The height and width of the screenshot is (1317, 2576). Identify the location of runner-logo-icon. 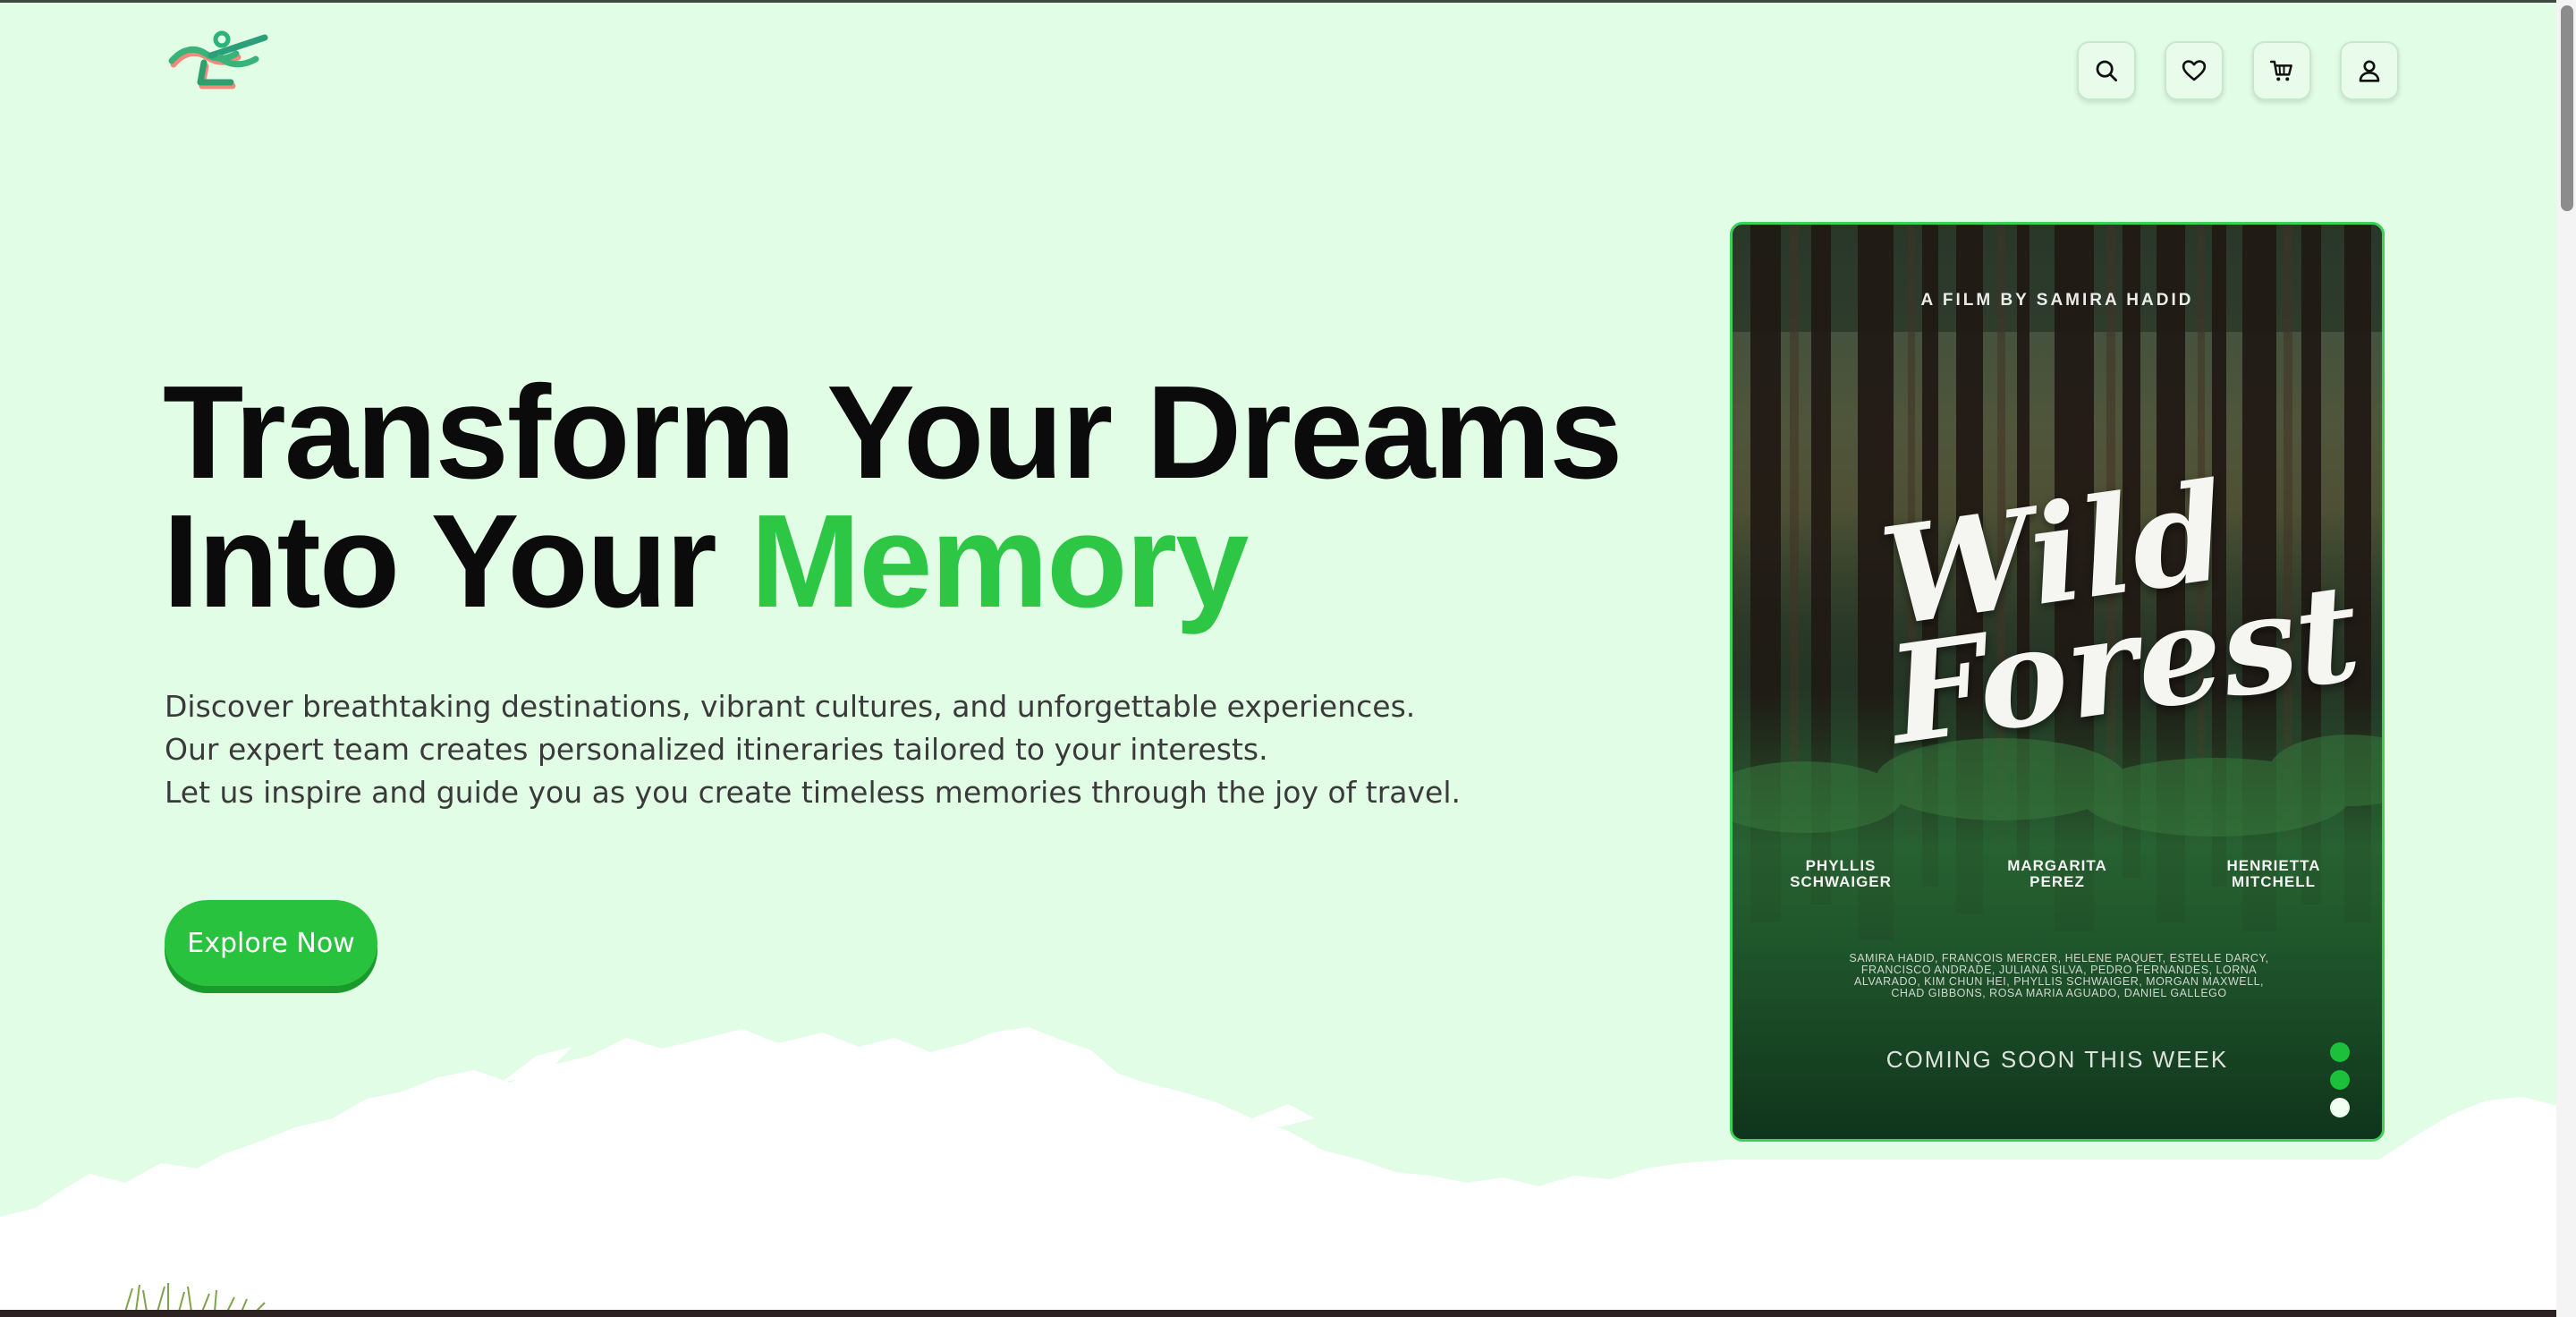
(219, 68).